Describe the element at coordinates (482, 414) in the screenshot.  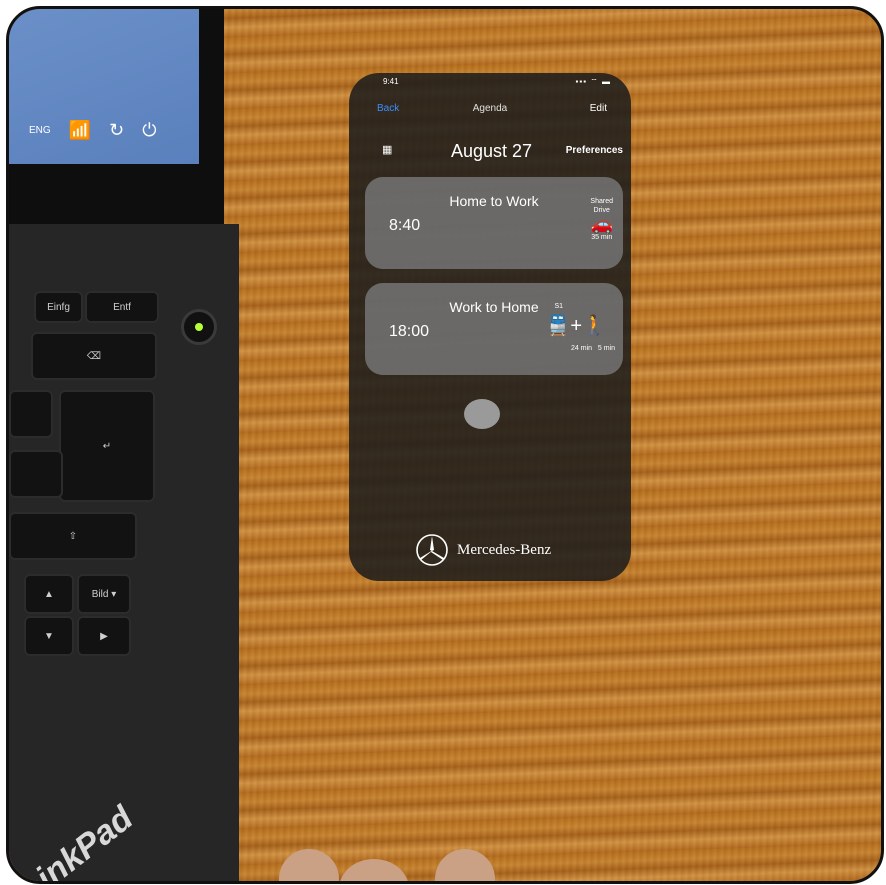
I see `add-button` at that location.